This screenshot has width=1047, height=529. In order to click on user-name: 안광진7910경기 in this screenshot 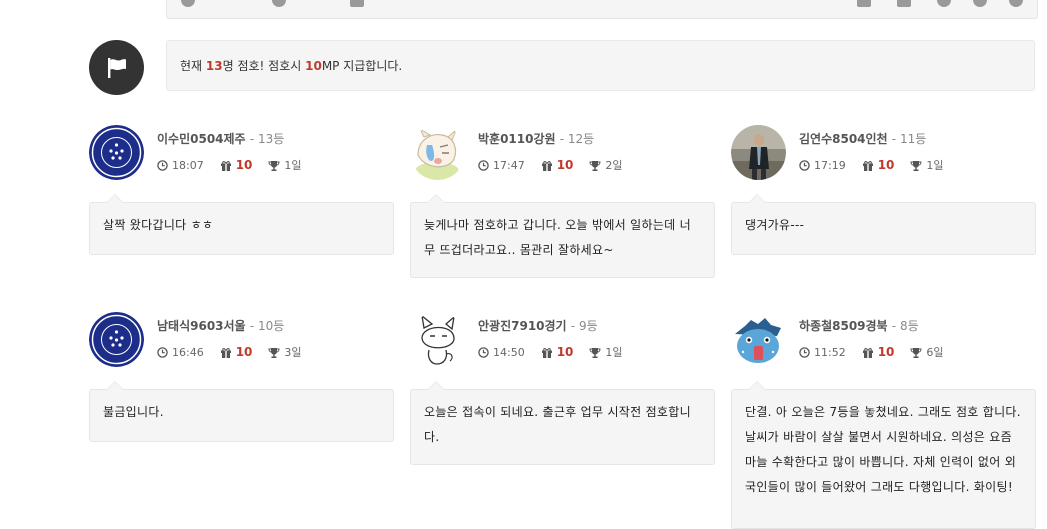, I will do `click(522, 326)`.